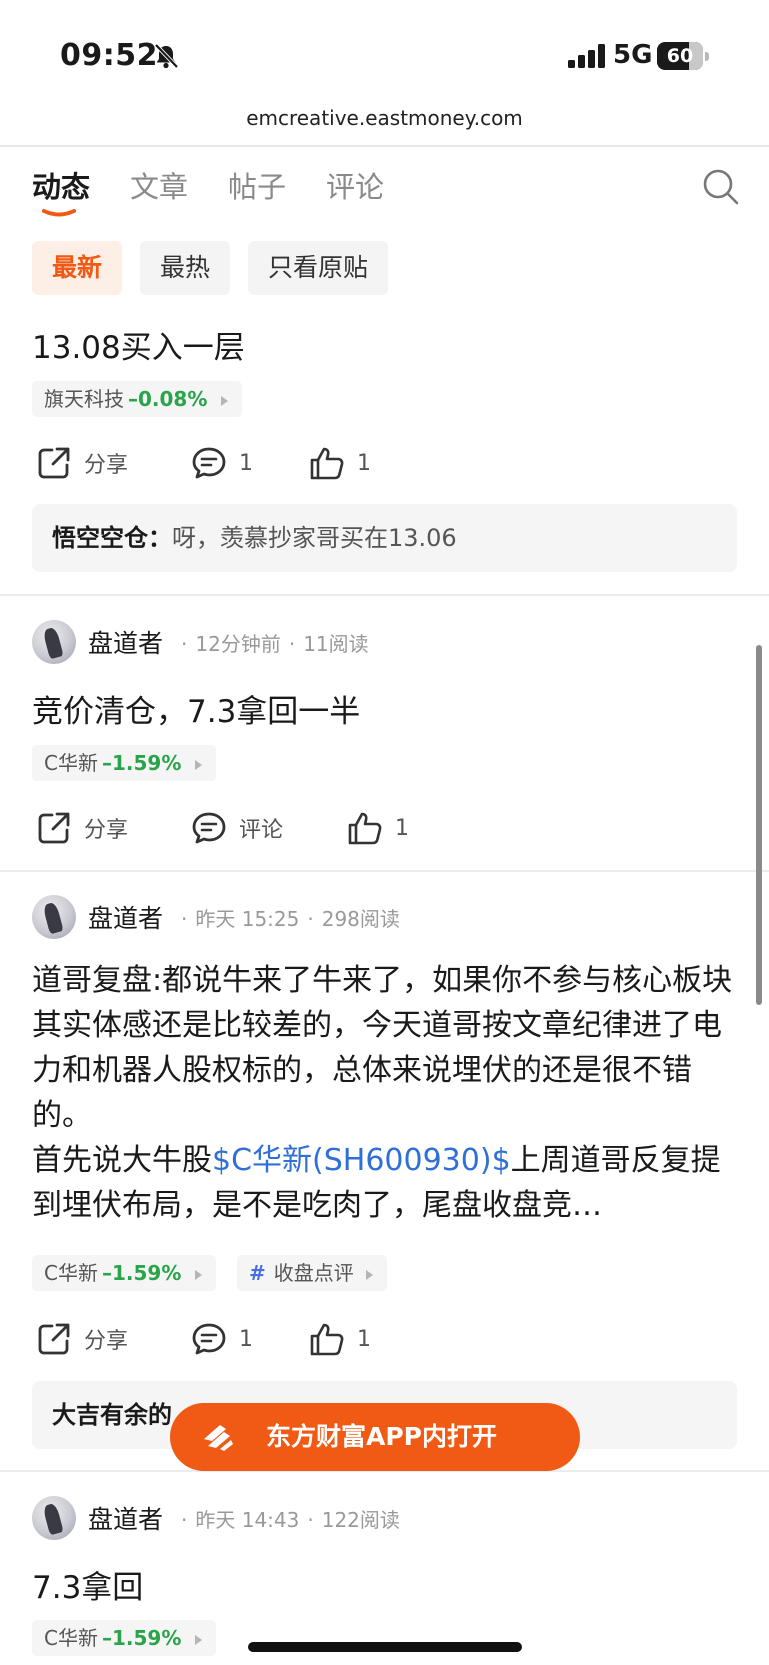 The height and width of the screenshot is (1665, 769). I want to click on author-row: 盘道者 · 12分钟前 · 11阅读, so click(200, 642).